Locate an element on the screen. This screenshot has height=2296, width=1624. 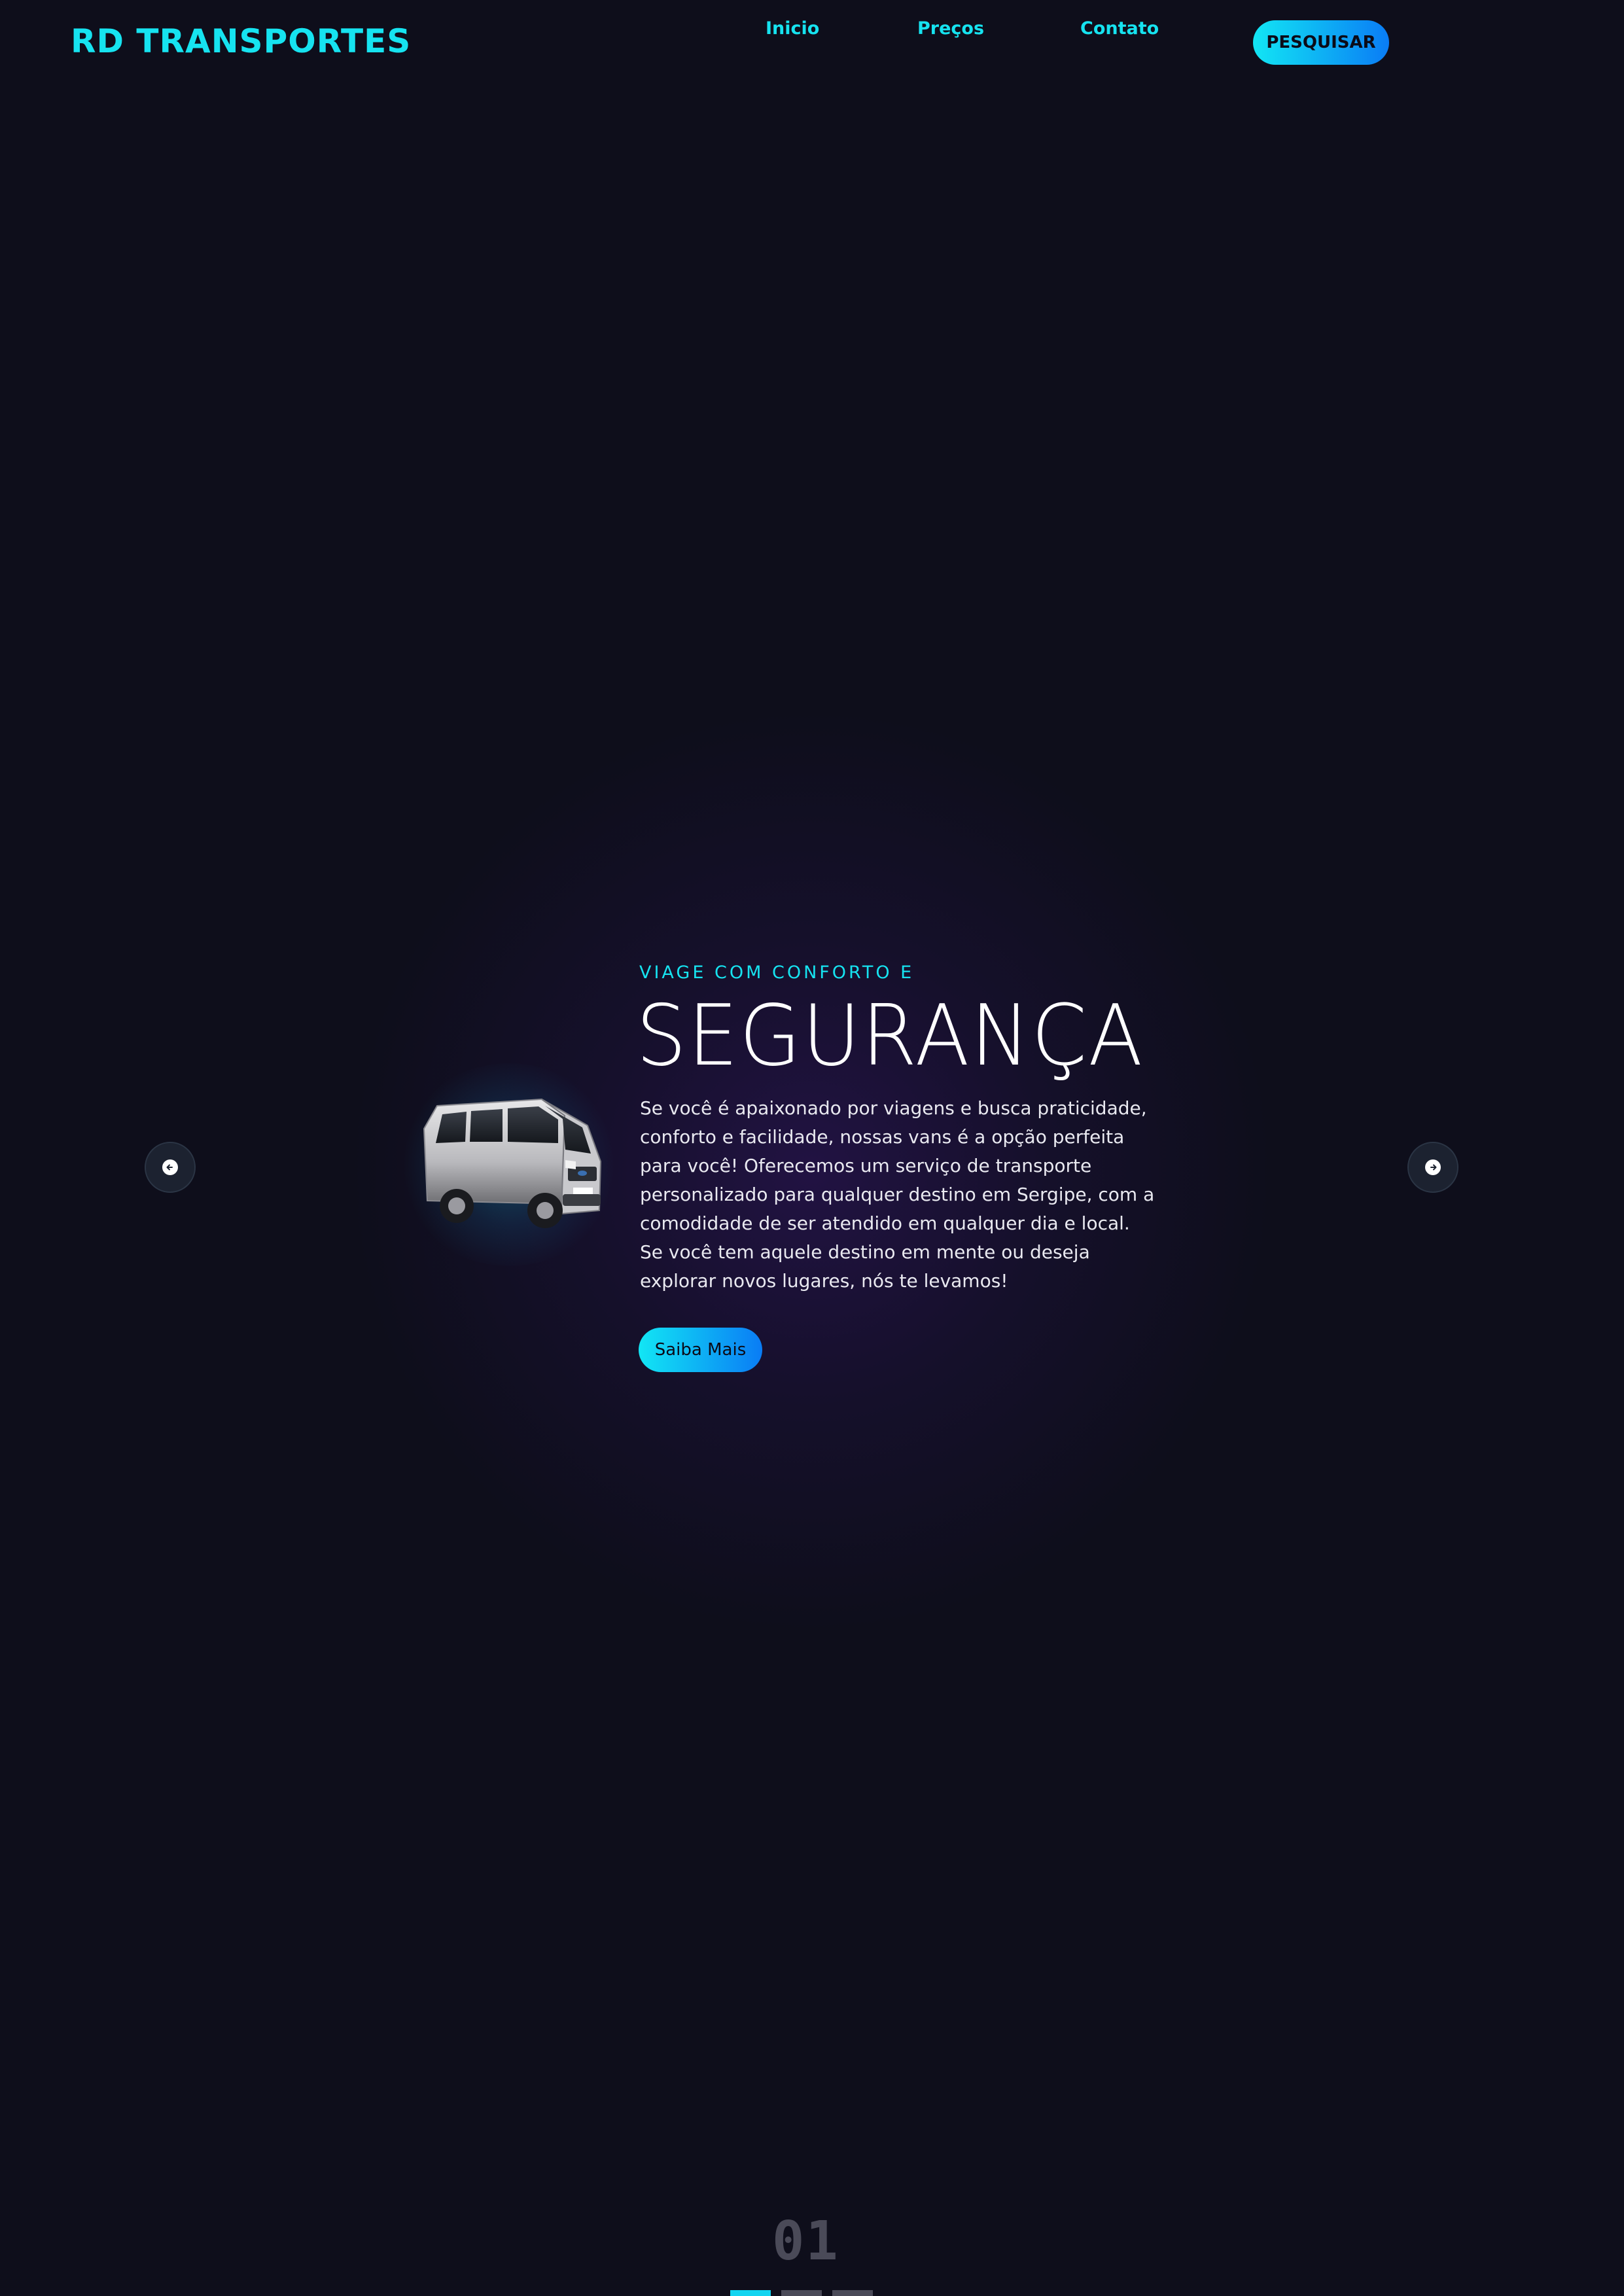
brand-logo: RD TRANSPORTES is located at coordinates (241, 41).